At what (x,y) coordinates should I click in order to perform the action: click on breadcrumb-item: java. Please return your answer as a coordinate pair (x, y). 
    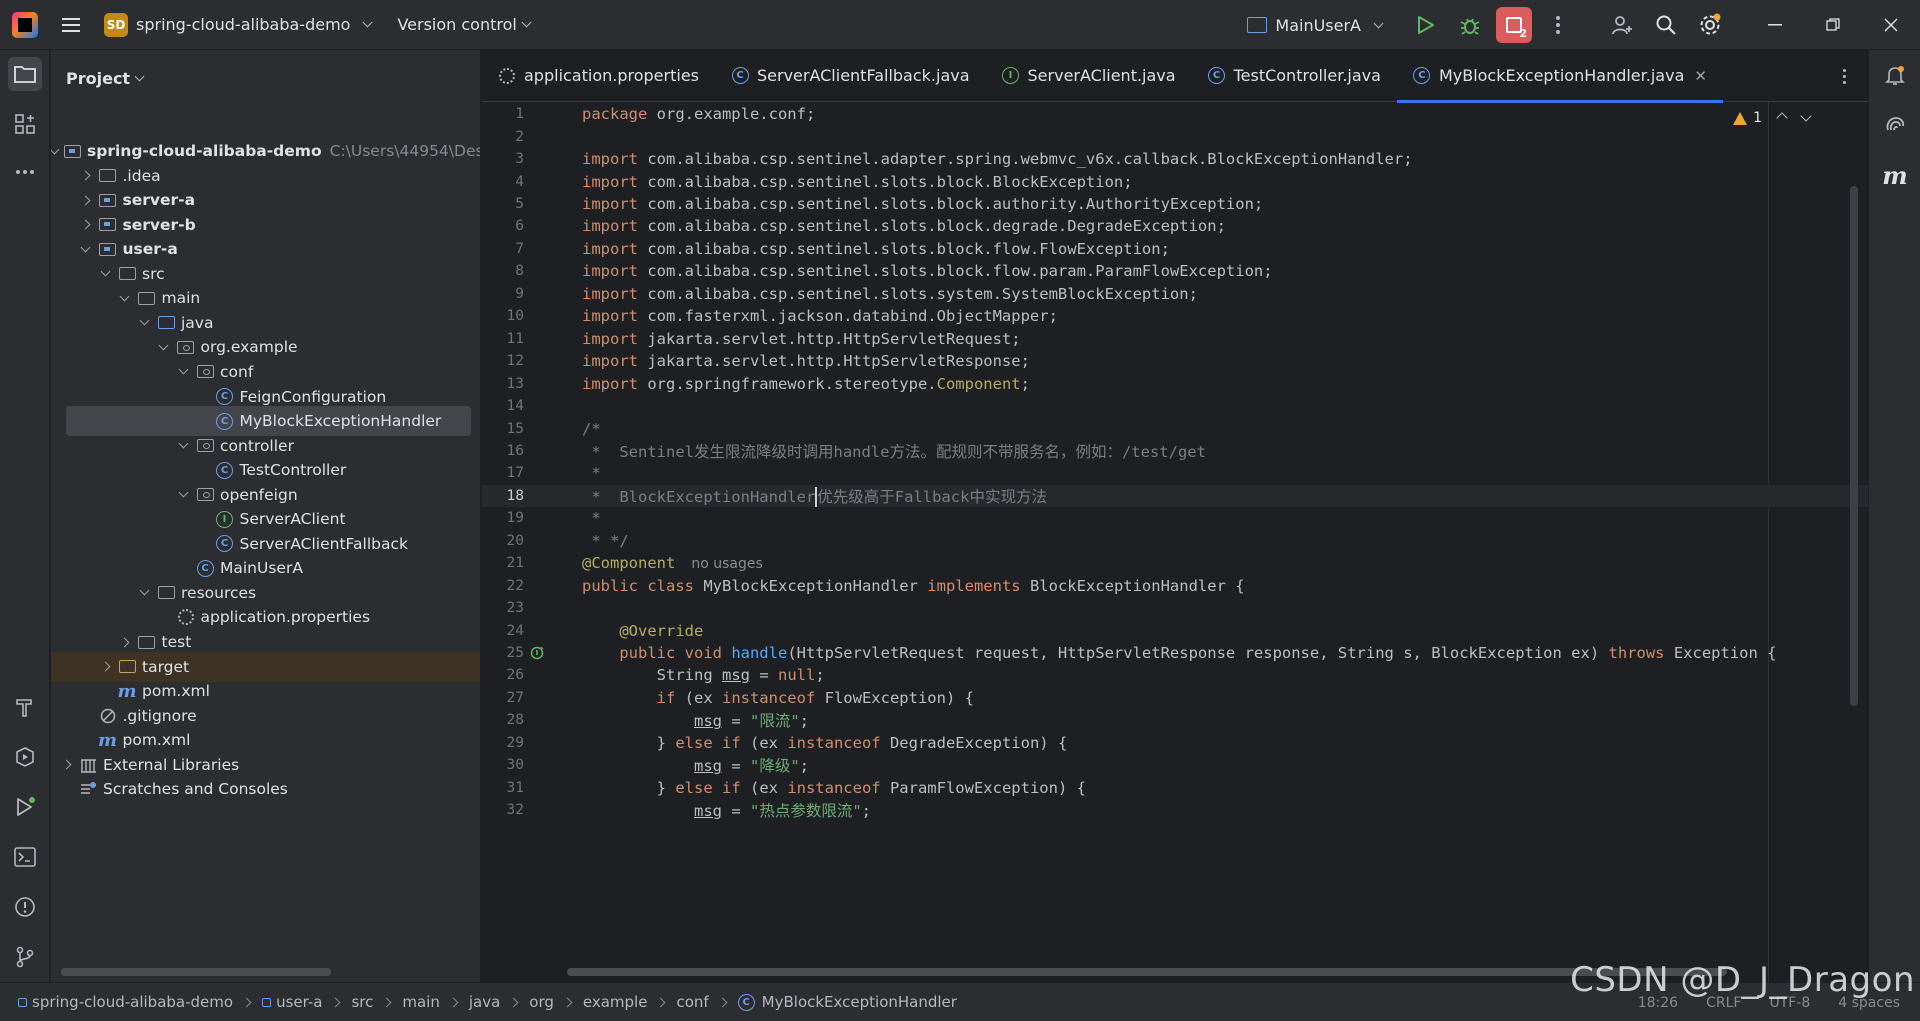
    Looking at the image, I should click on (484, 1002).